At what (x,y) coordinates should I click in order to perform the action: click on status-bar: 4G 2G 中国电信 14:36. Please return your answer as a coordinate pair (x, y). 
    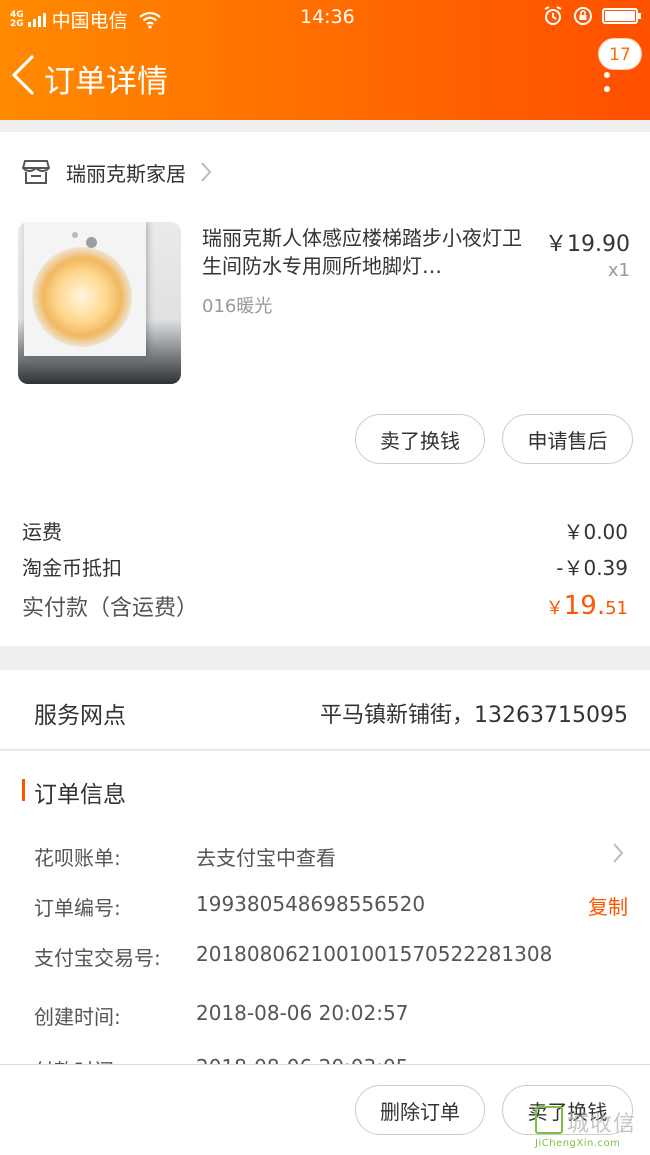
    Looking at the image, I should click on (325, 17).